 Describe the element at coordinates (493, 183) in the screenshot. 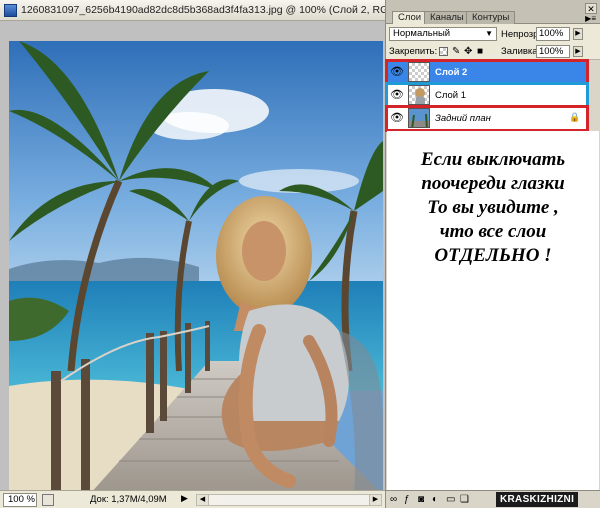

I see `note-line: поочереди глазки` at that location.